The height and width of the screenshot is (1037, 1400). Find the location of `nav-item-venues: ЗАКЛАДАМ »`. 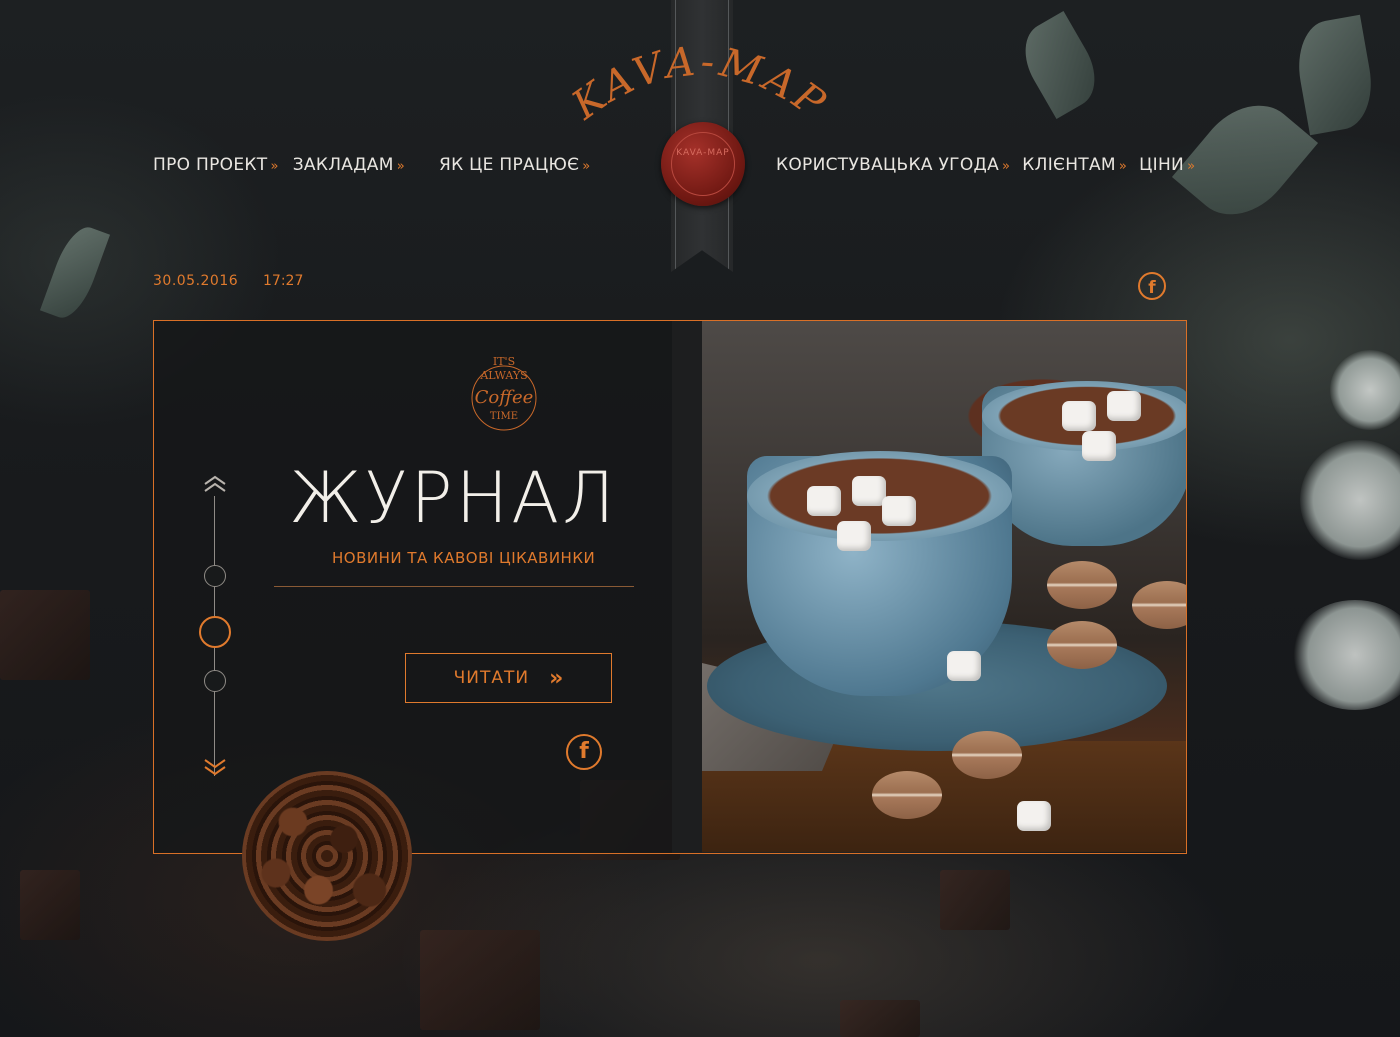

nav-item-venues: ЗАКЛАДАМ » is located at coordinates (349, 165).